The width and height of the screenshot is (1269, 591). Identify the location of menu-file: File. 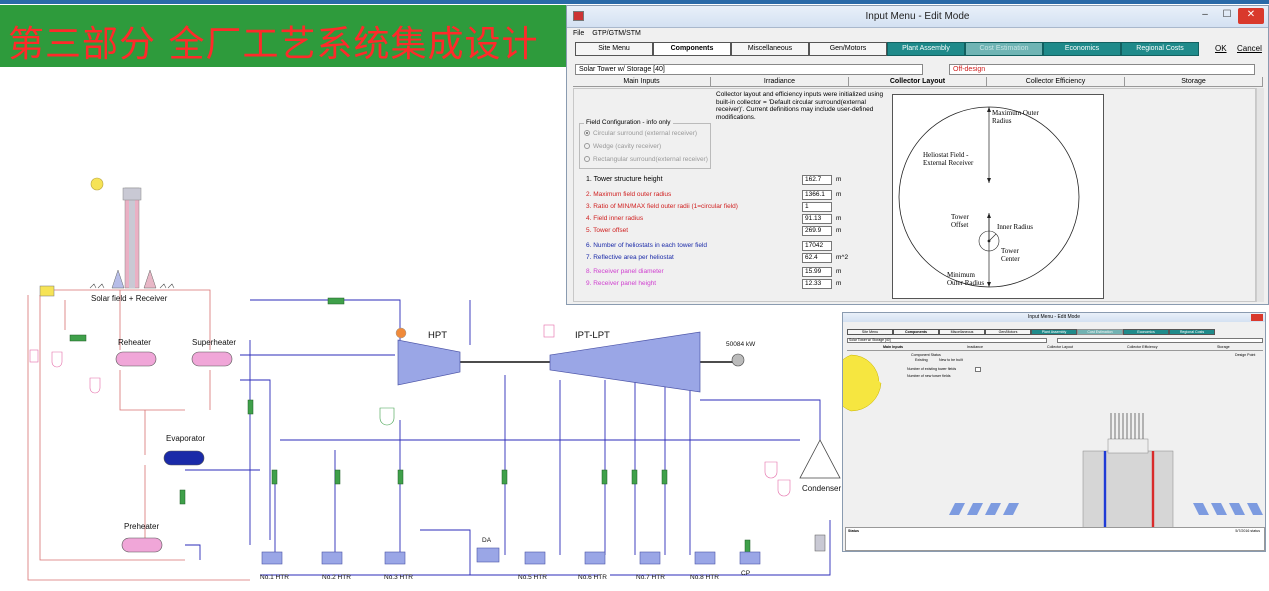
(578, 33).